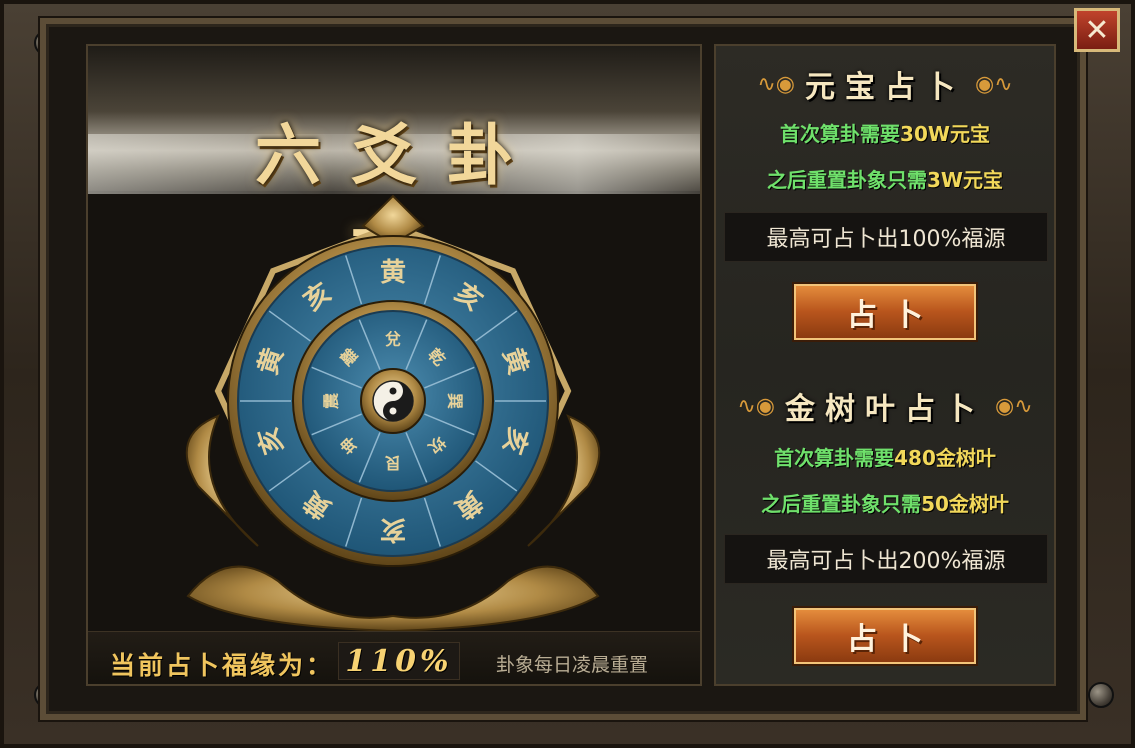 Image resolution: width=1135 pixels, height=748 pixels. Describe the element at coordinates (1101, 695) in the screenshot. I see `rivet-icon` at that location.